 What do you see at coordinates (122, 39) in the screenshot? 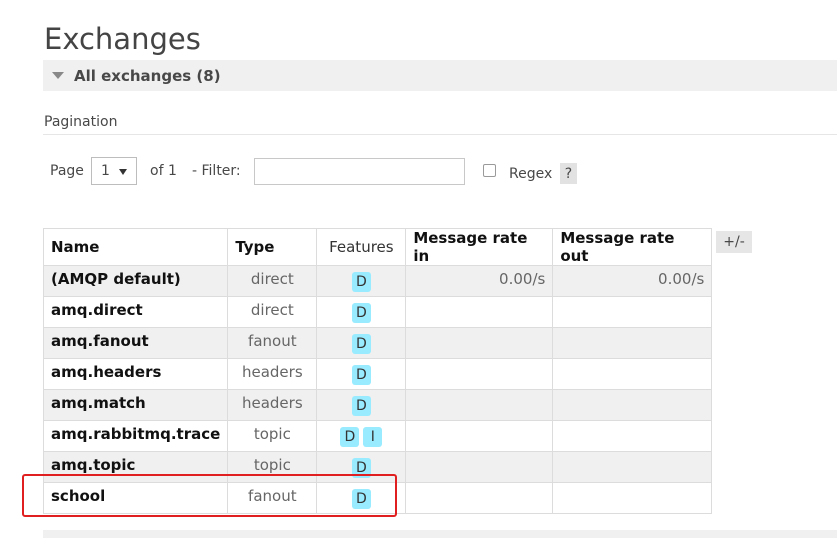
I see `page-title: Exchanges` at bounding box center [122, 39].